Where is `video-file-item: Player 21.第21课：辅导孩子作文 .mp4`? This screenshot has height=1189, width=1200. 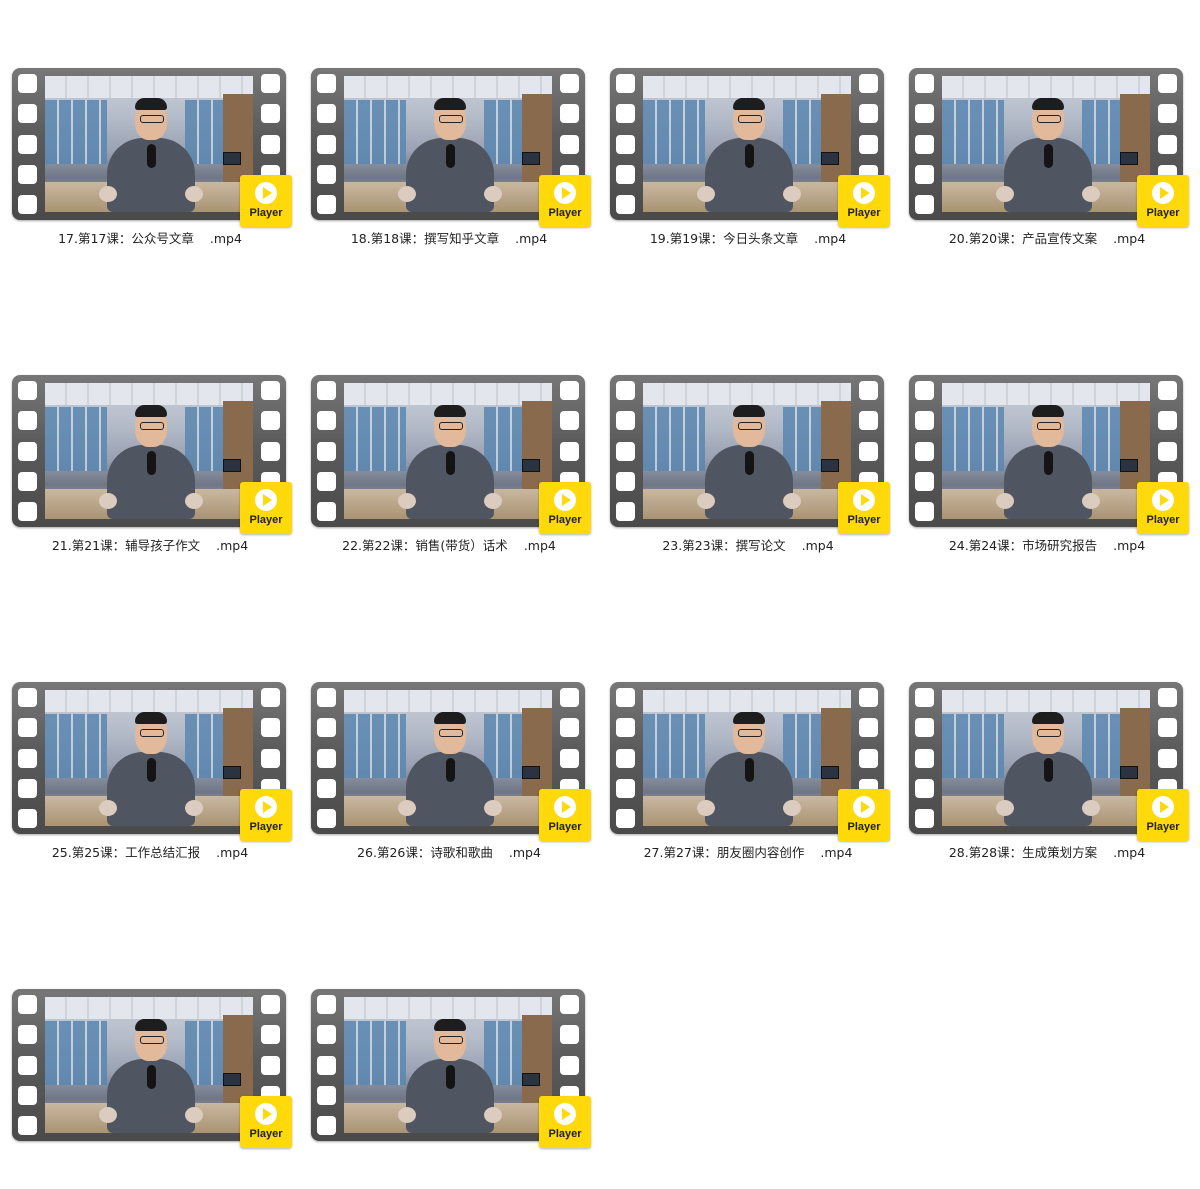 video-file-item: Player 21.第21课：辅导孩子作文 .mp4 is located at coordinates (146, 475).